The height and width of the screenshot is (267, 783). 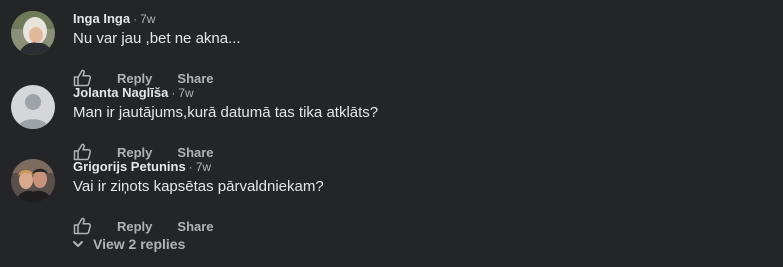 I want to click on author-name: Jolanta Naglīša, so click(x=120, y=92).